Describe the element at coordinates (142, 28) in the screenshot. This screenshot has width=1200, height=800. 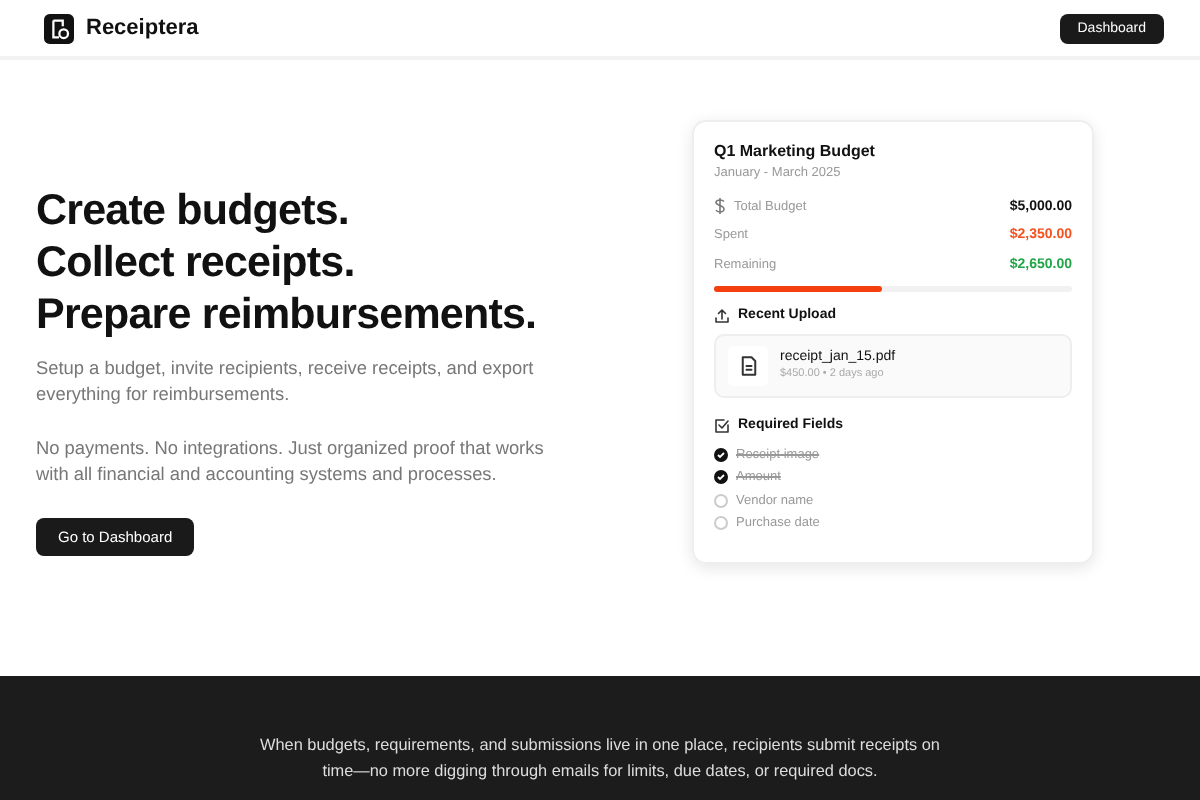
I see `brand-name: Receiptera` at that location.